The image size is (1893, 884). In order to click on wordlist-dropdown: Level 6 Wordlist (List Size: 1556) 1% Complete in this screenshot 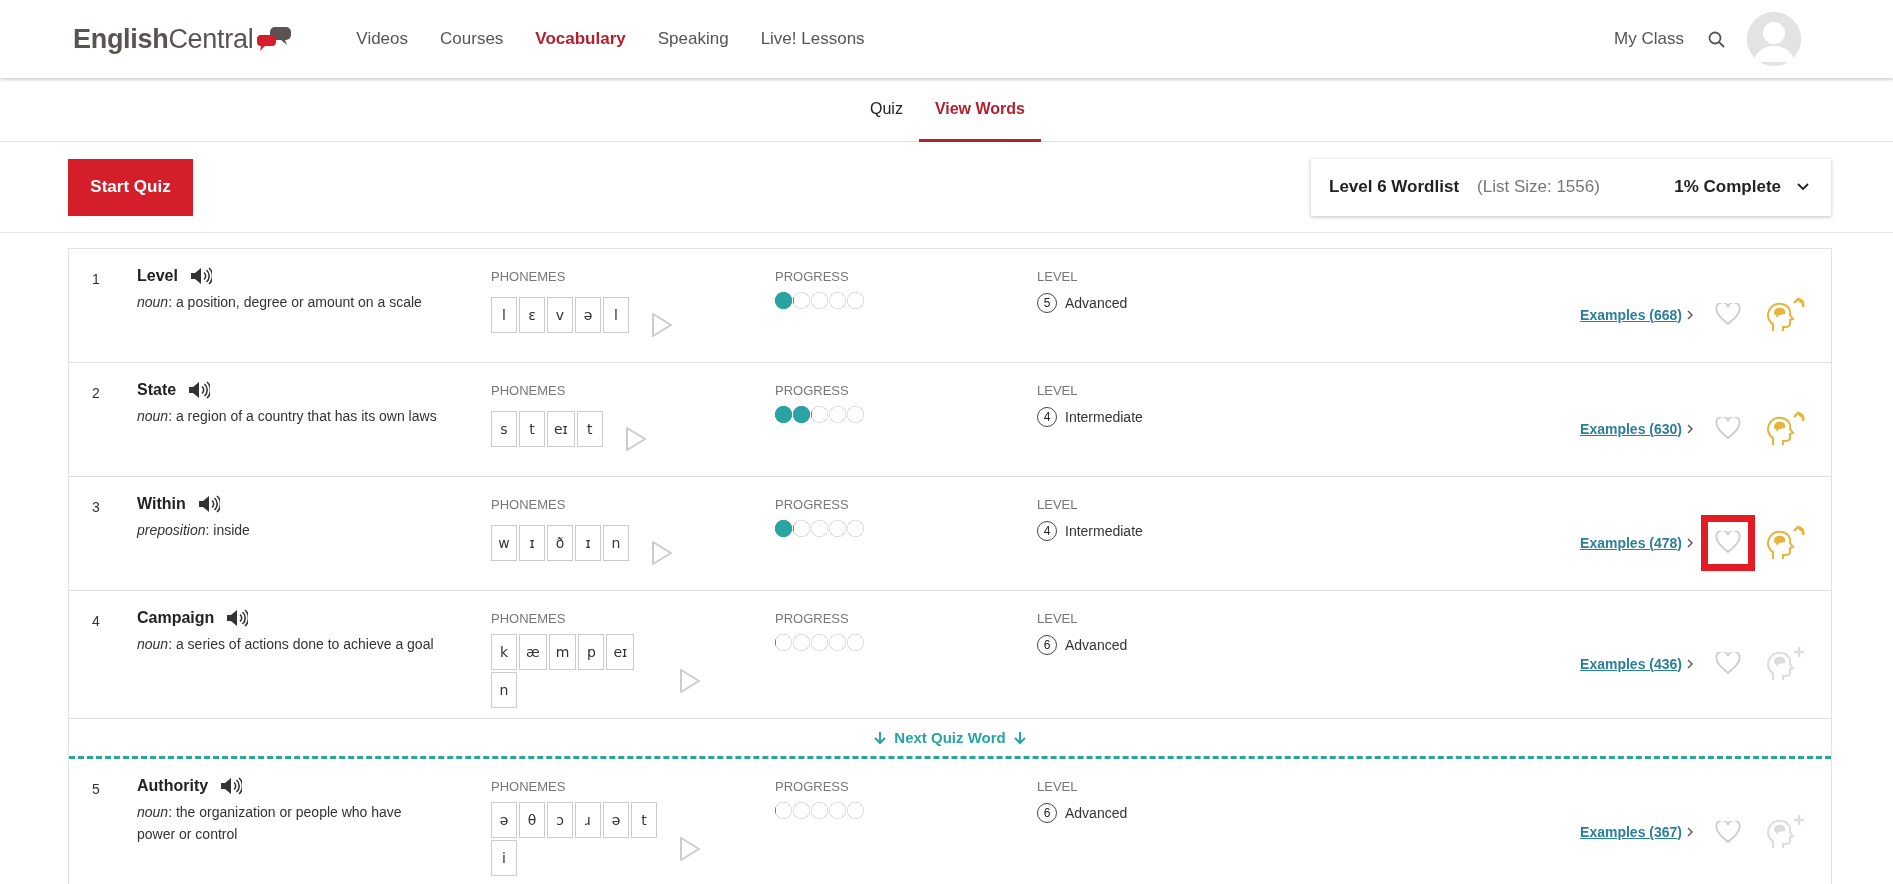, I will do `click(1571, 187)`.